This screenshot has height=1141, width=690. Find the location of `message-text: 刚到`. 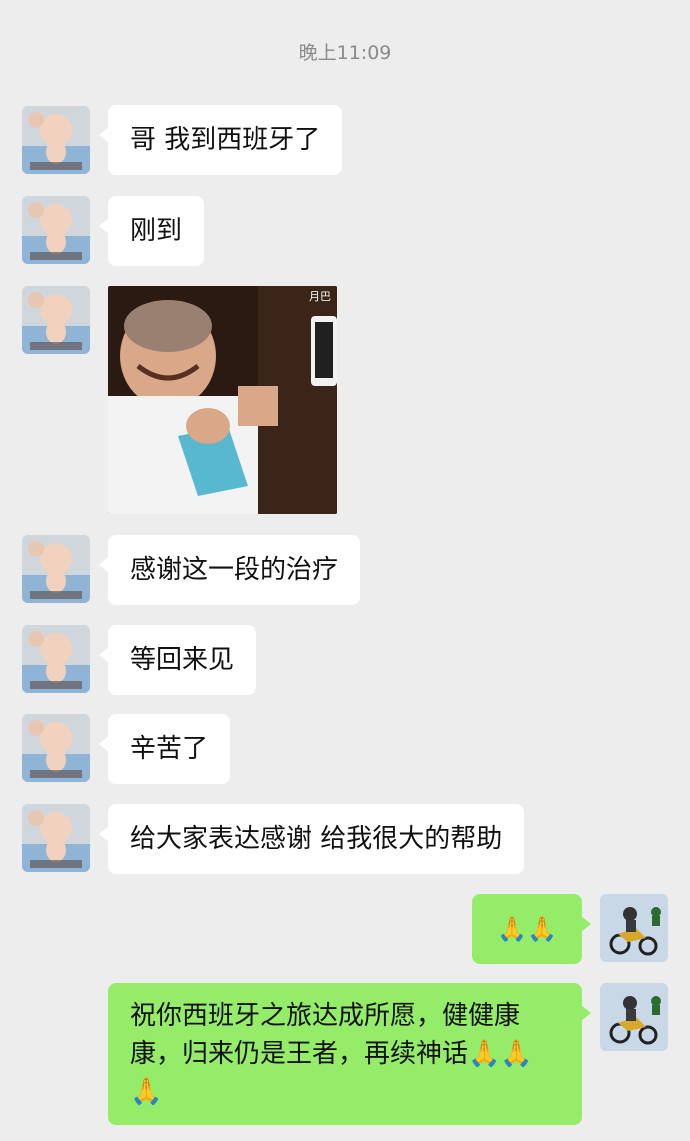

message-text: 刚到 is located at coordinates (156, 231).